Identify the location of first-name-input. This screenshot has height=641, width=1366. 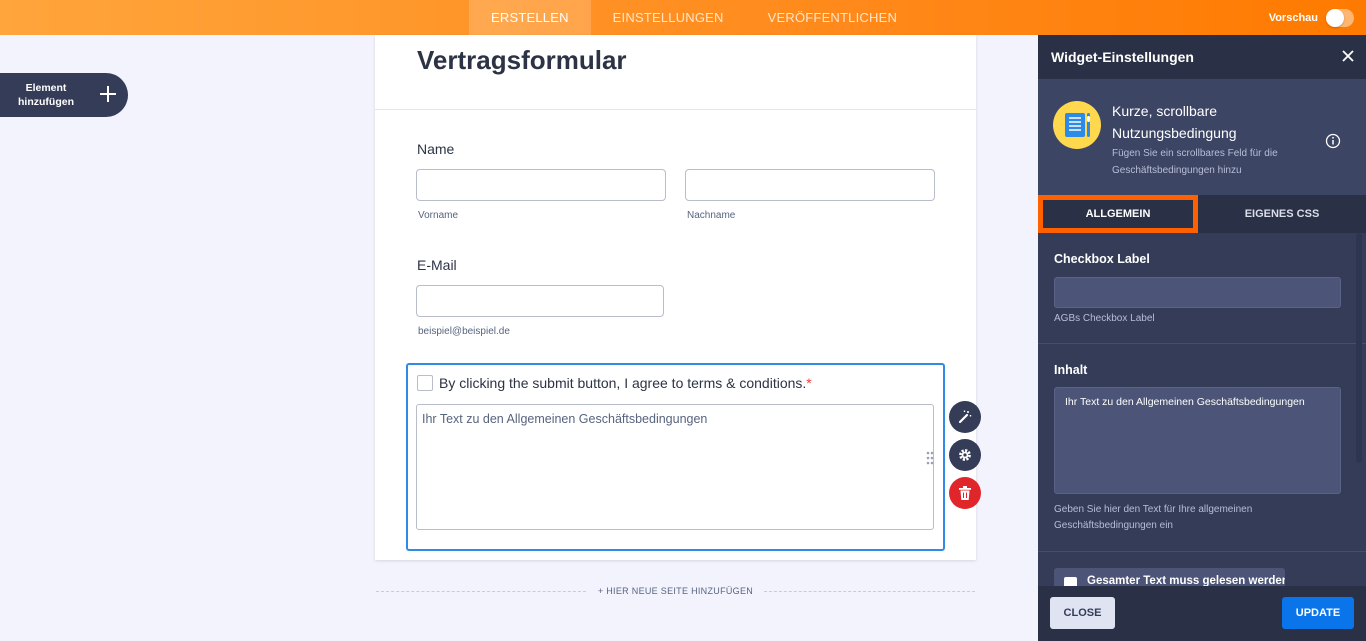
(541, 185).